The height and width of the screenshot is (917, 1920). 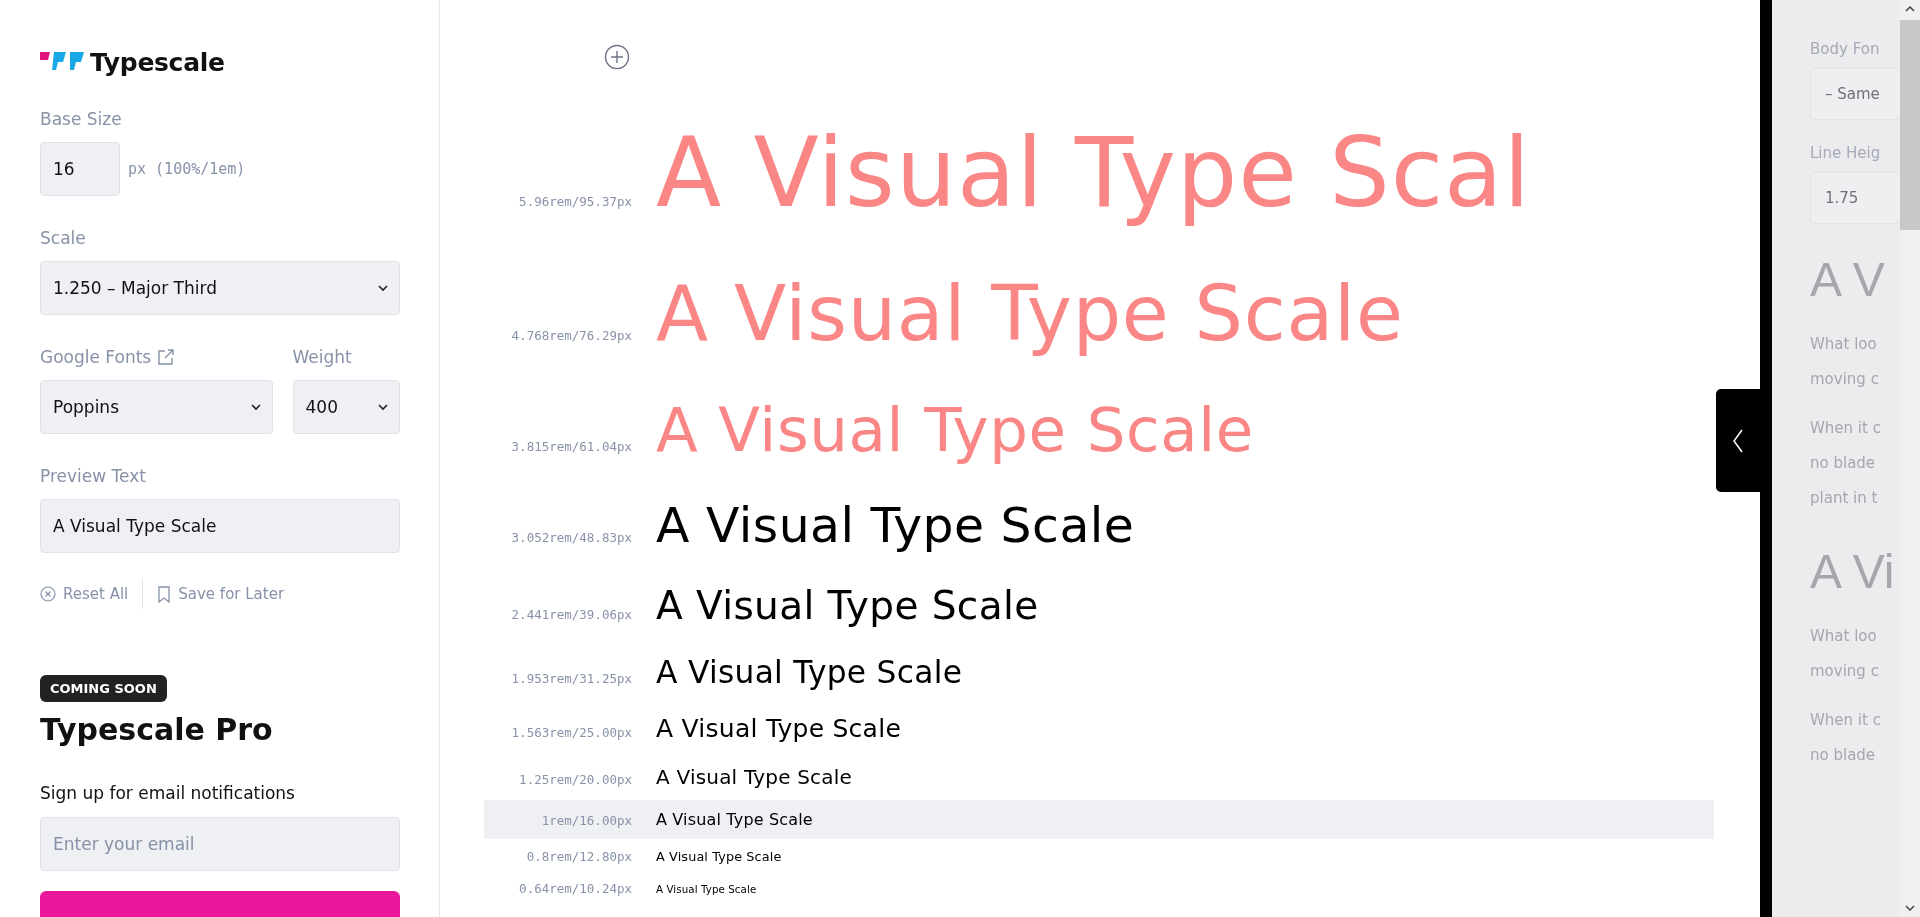 What do you see at coordinates (571, 614) in the screenshot?
I see `size-label: 2.441rem/39.06px` at bounding box center [571, 614].